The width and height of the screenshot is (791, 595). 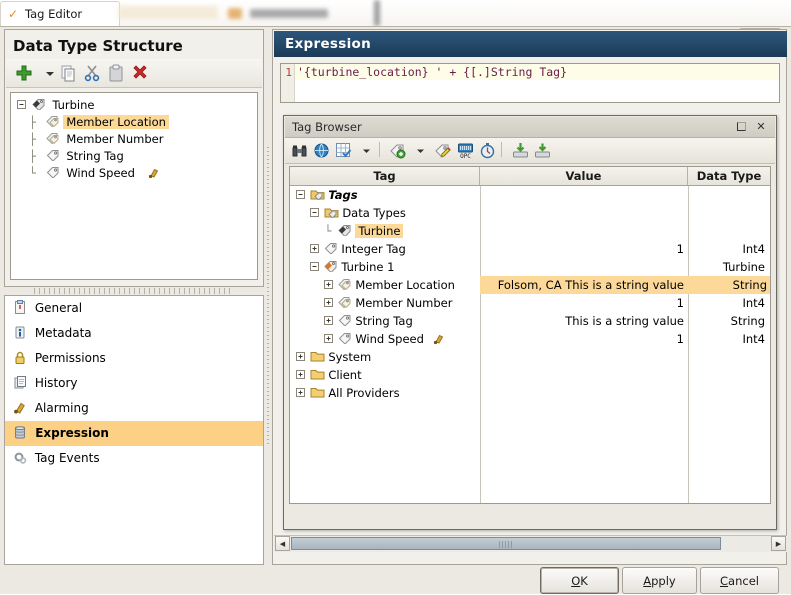 I want to click on tag-cell: All Providers, so click(x=345, y=393).